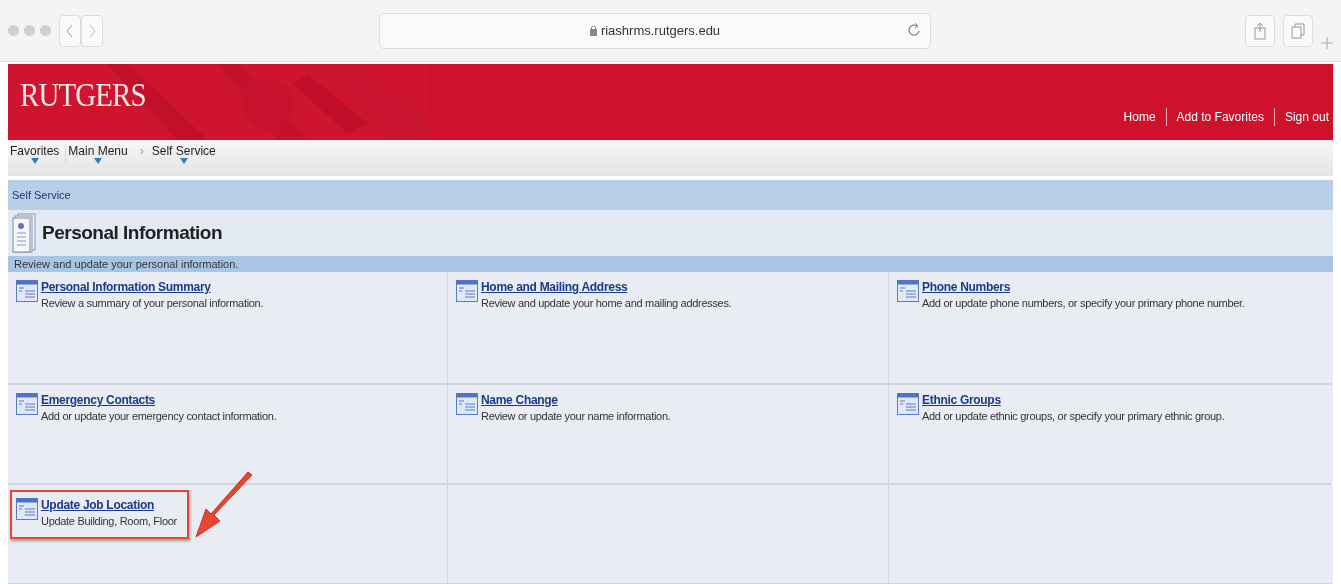  Describe the element at coordinates (159, 416) in the screenshot. I see `tile-description: Add or update your emergency contact information.` at that location.